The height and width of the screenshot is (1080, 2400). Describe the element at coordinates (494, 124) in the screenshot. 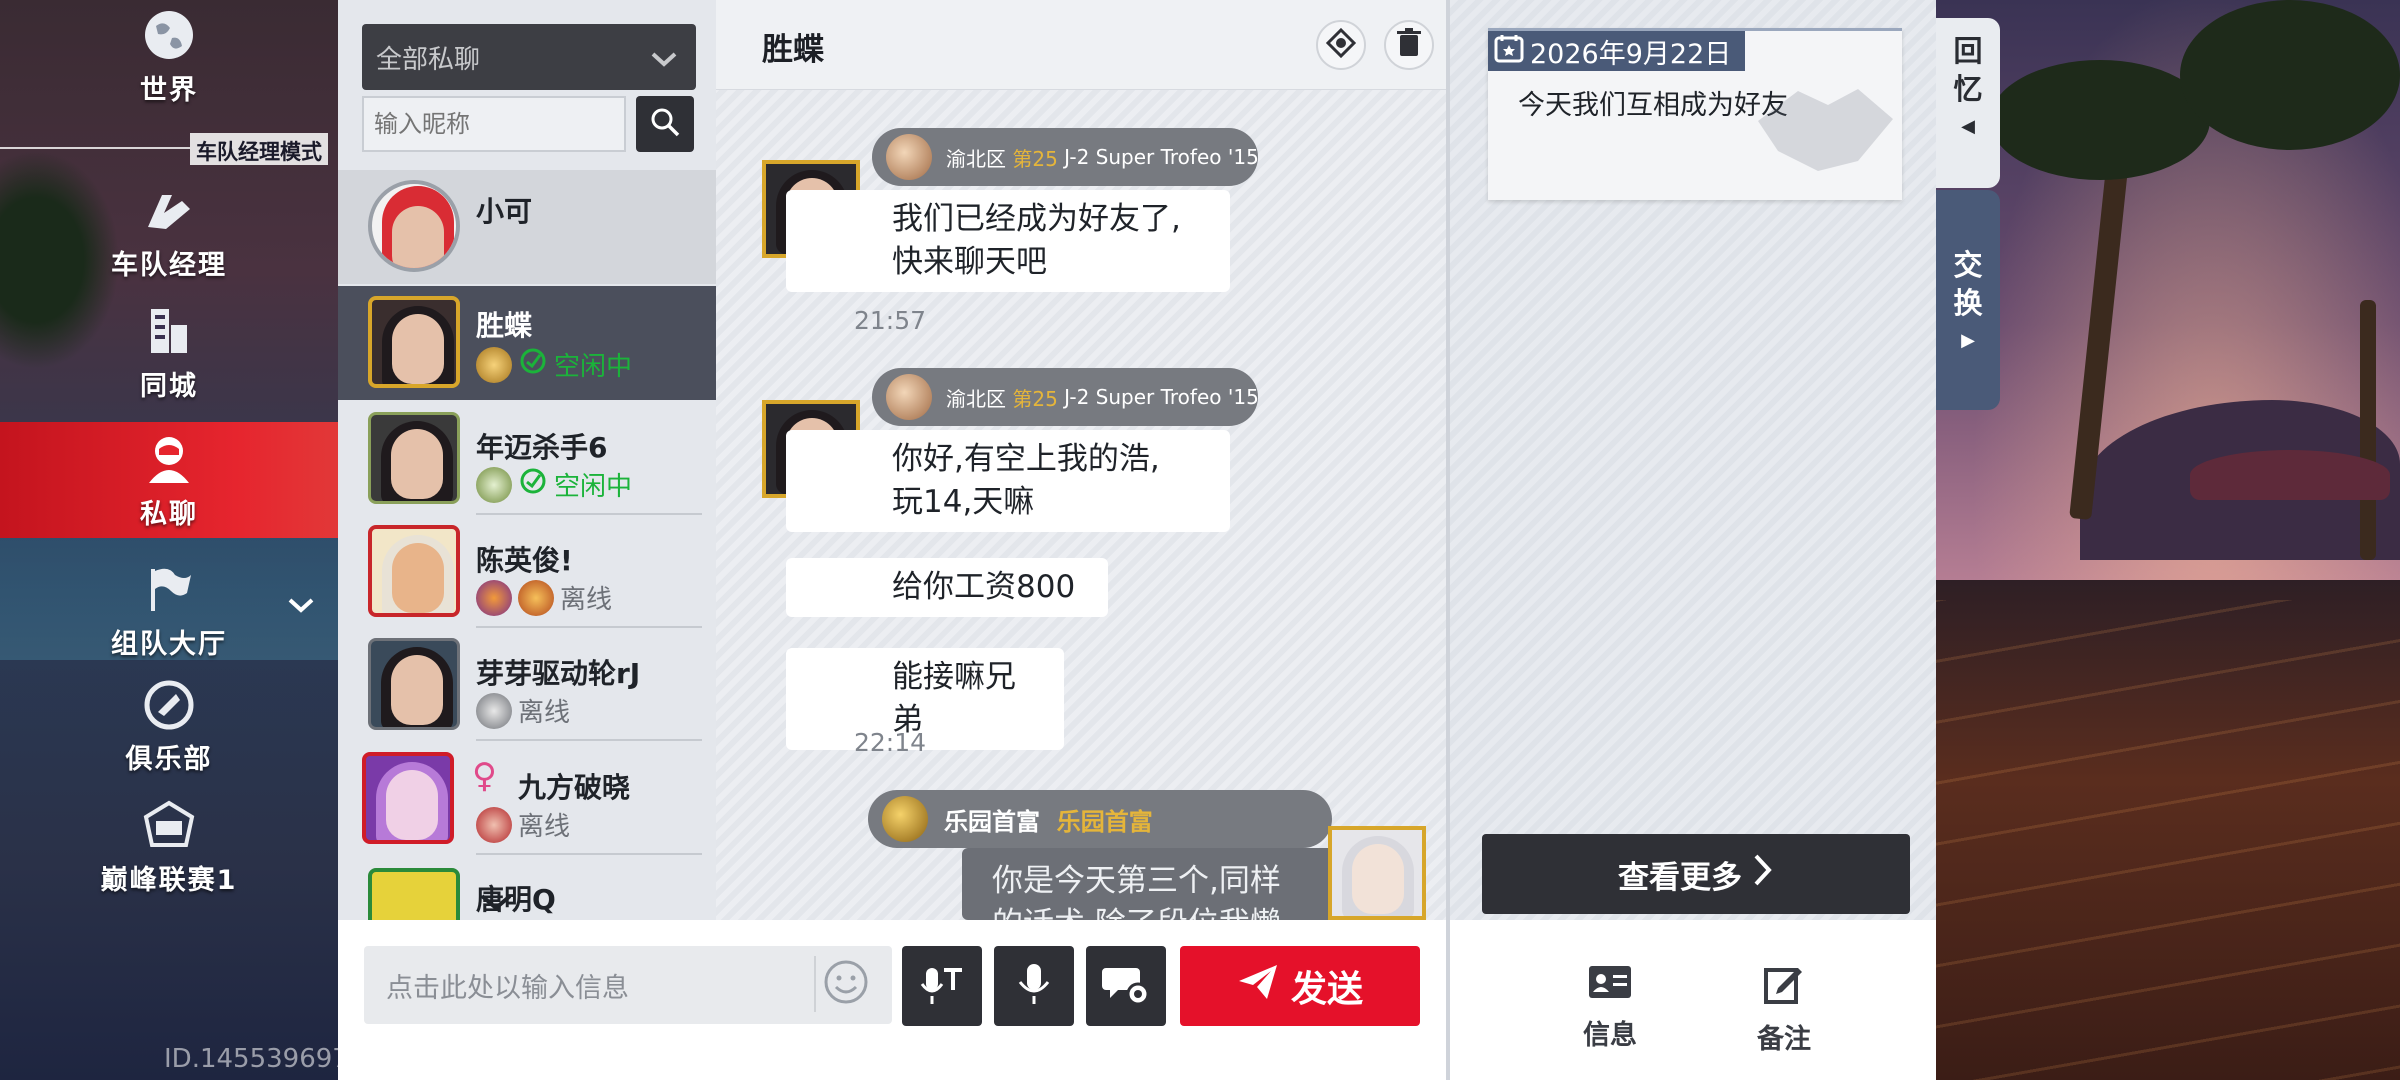

I see `nickname-search-input` at that location.